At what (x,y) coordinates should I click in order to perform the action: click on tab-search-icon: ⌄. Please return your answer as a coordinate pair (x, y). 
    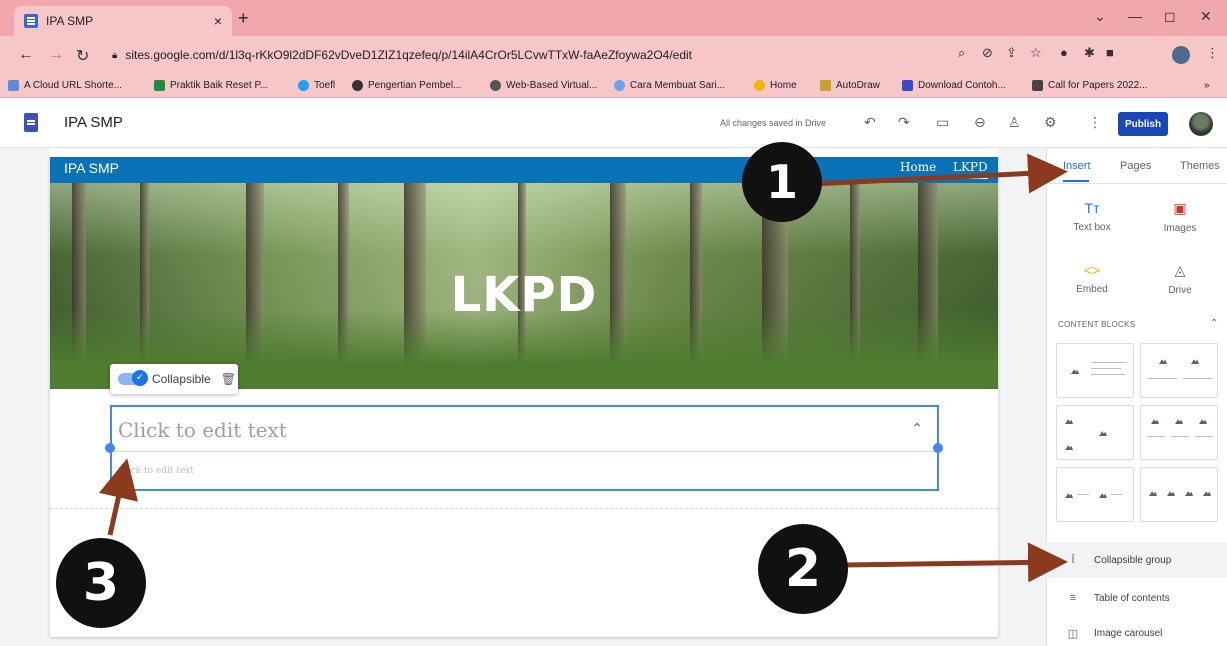
    Looking at the image, I should click on (1100, 16).